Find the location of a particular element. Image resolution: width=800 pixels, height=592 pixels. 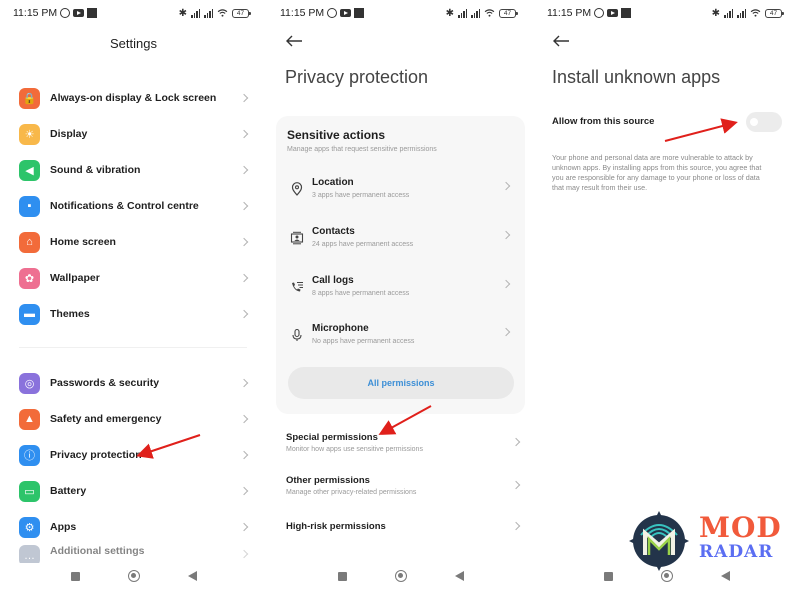

permission-location: Location 3 apps have permanent access is located at coordinates (400, 194).